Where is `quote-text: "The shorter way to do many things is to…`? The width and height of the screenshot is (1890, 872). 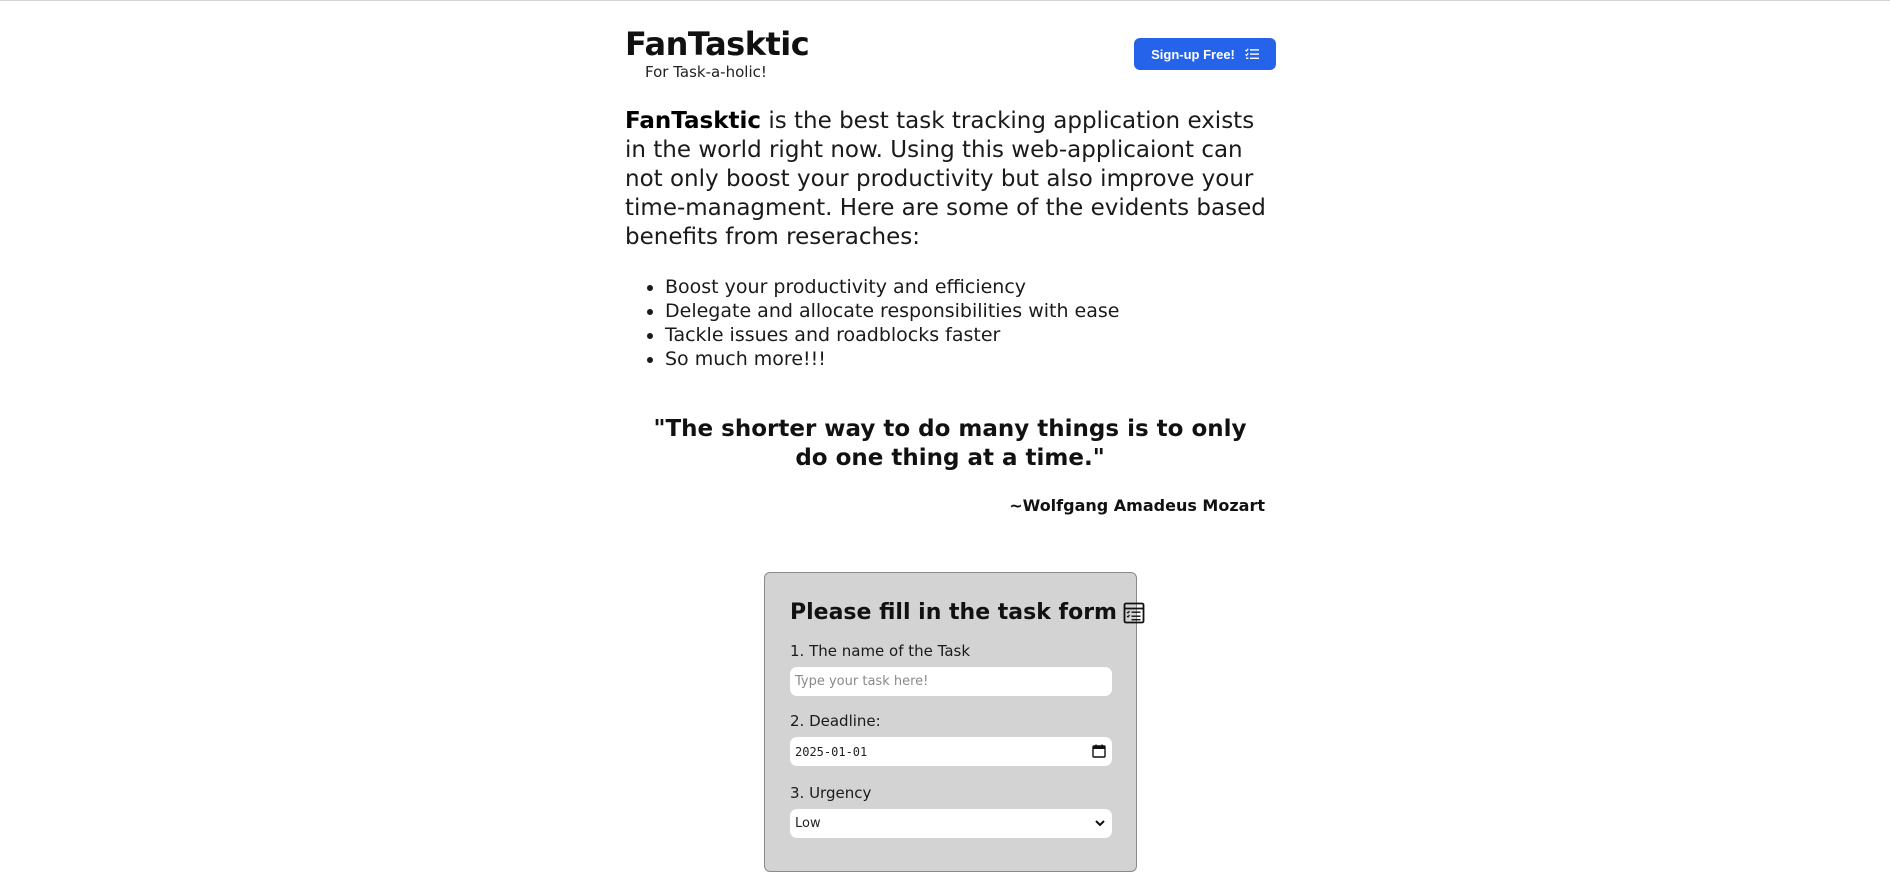
quote-text: "The shorter way to do many things is to… is located at coordinates (950, 443).